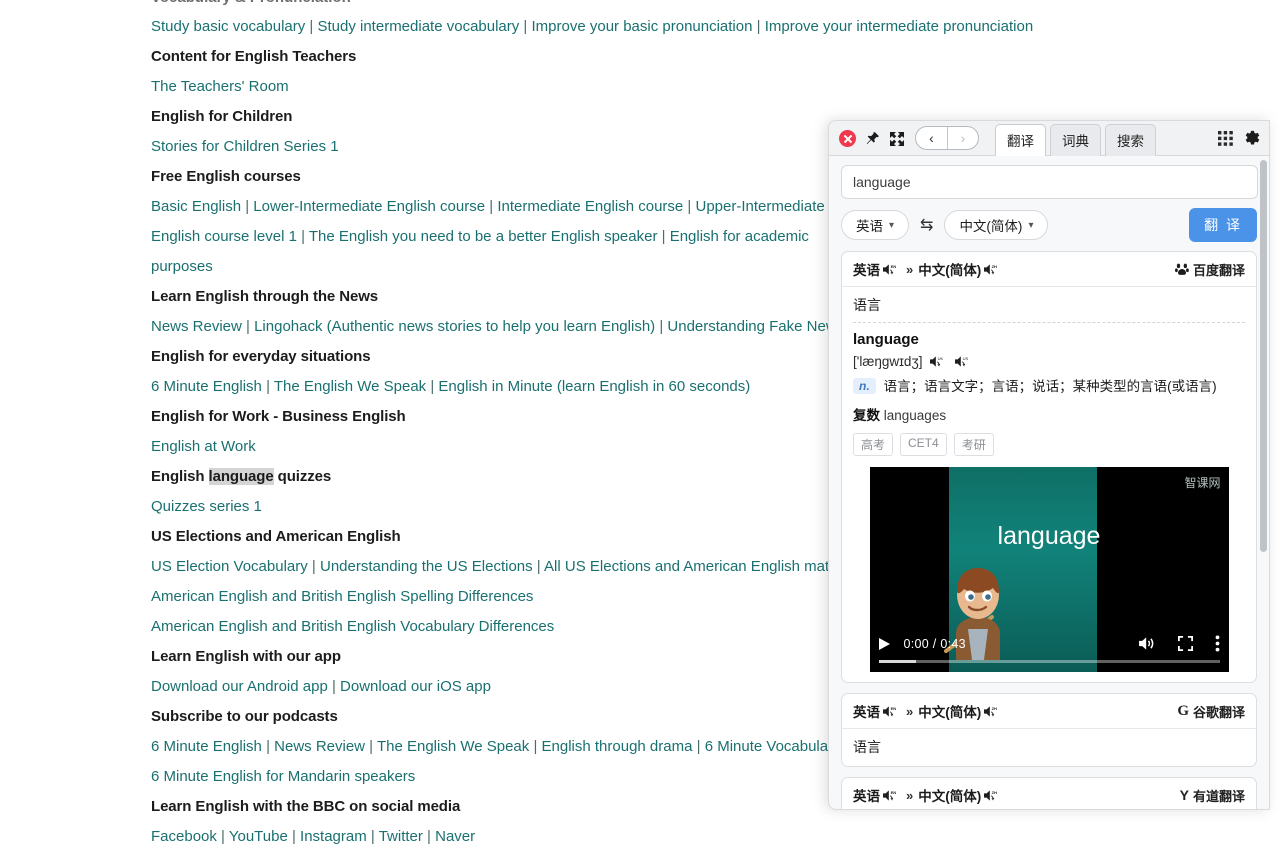  I want to click on tab-1: 词典, so click(1075, 140).